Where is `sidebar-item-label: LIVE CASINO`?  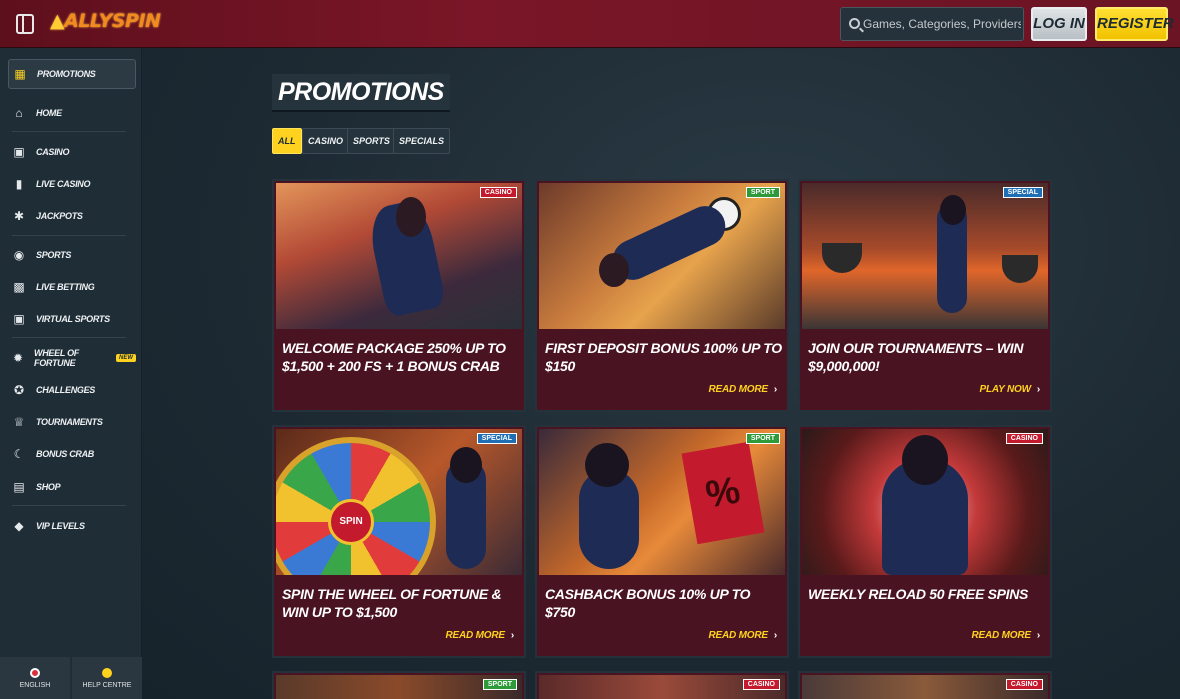 sidebar-item-label: LIVE CASINO is located at coordinates (63, 184).